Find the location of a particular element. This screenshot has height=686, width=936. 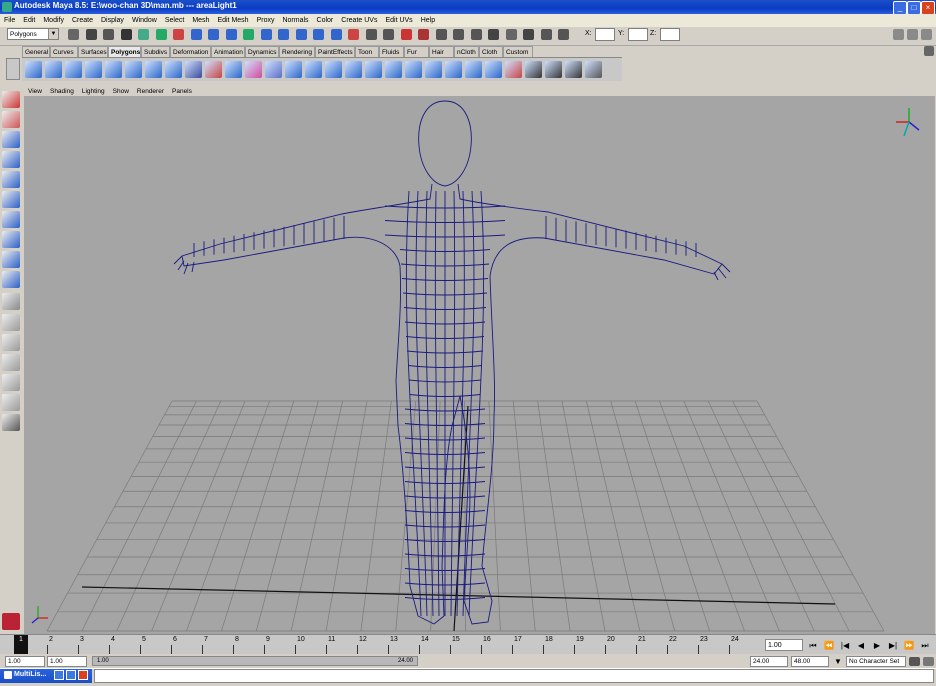

step-forward-frame-icon: ▶| is located at coordinates (893, 645).